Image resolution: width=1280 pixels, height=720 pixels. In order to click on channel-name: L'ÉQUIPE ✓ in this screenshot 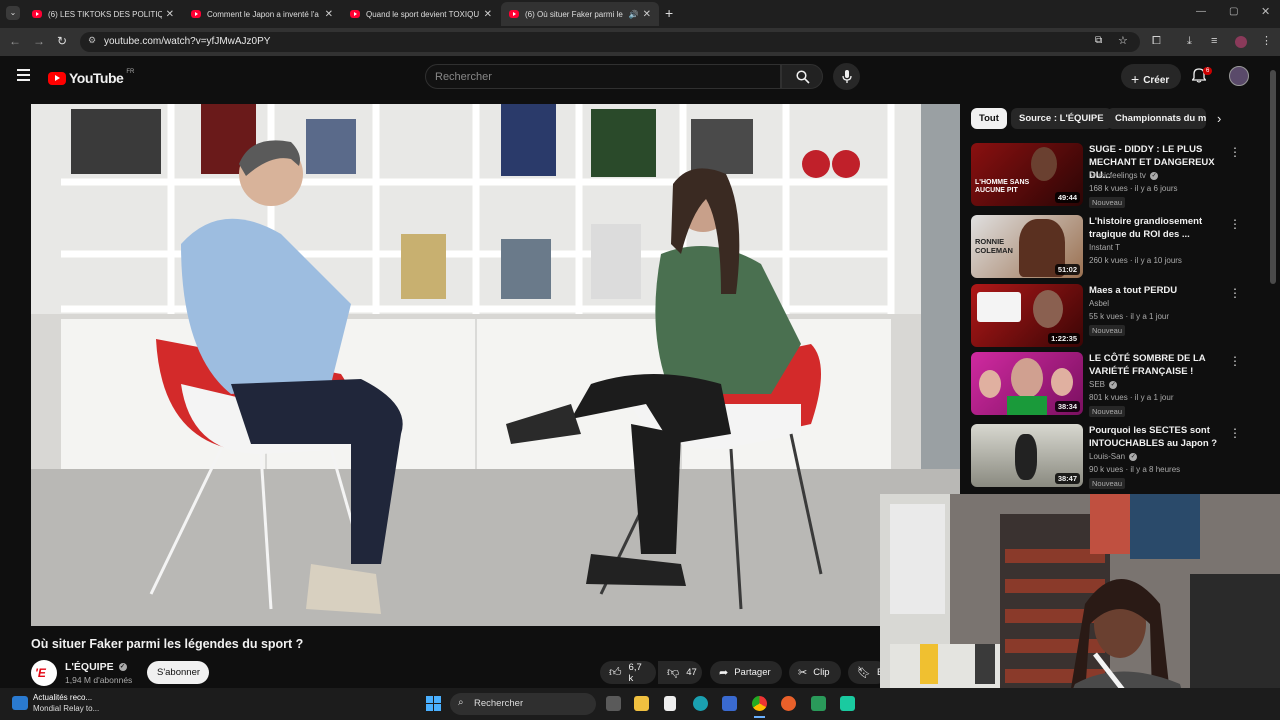, I will do `click(96, 667)`.